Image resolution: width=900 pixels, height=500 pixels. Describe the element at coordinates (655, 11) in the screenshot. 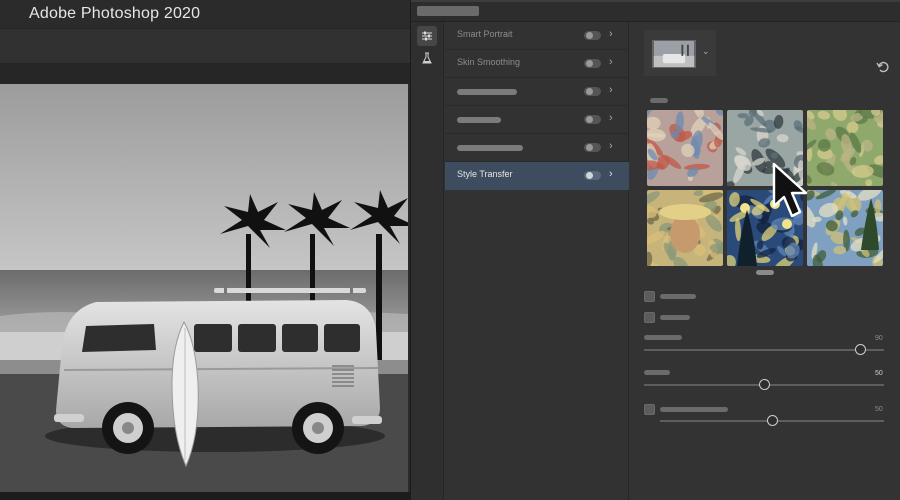

I see `panel-header` at that location.